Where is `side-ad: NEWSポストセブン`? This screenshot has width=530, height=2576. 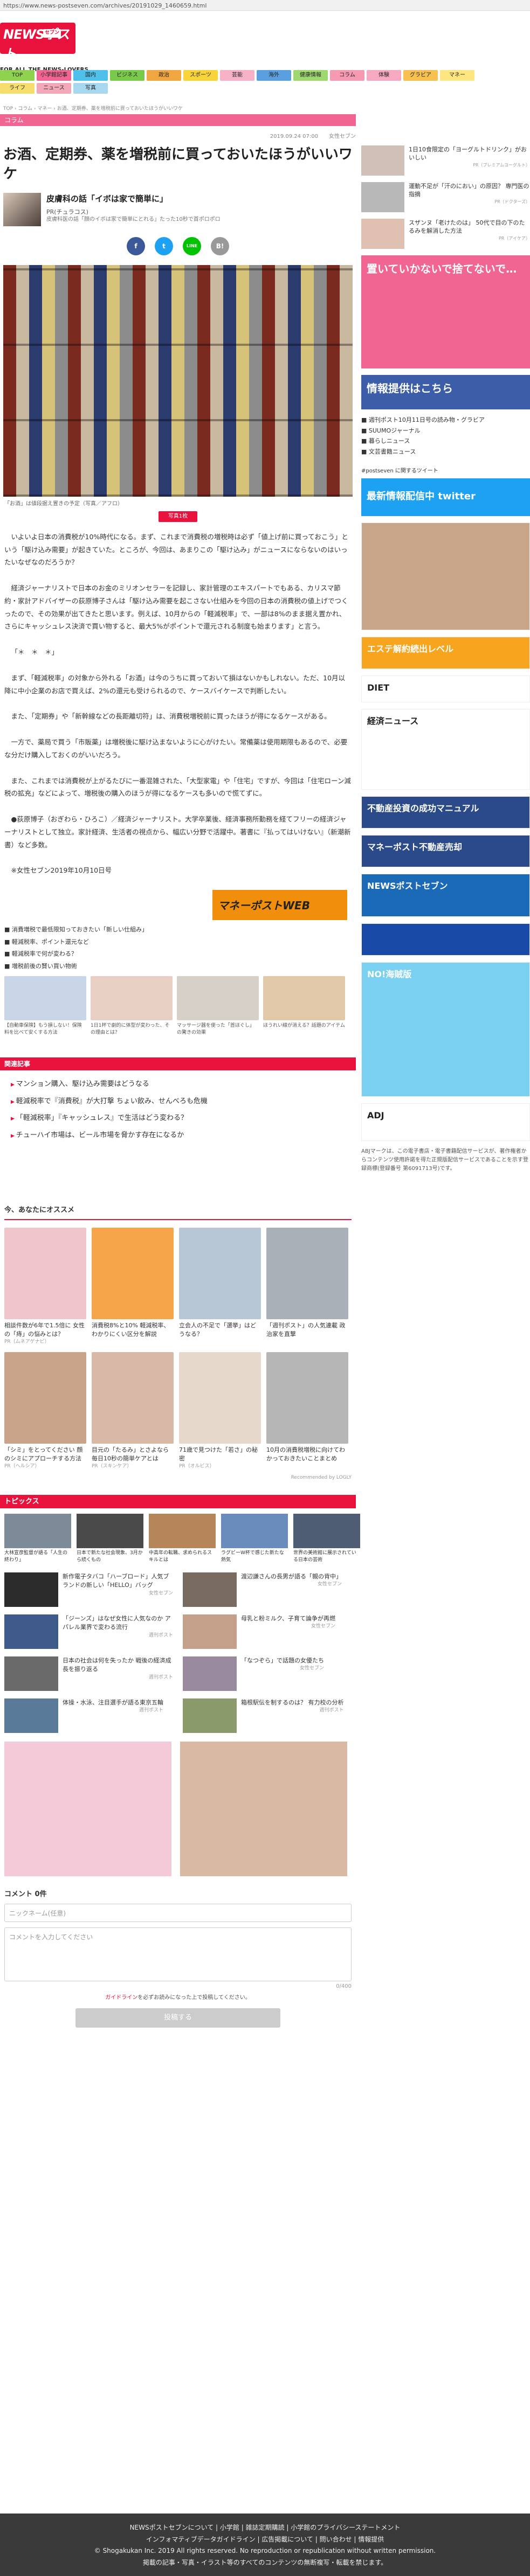 side-ad: NEWSポストセブン is located at coordinates (445, 896).